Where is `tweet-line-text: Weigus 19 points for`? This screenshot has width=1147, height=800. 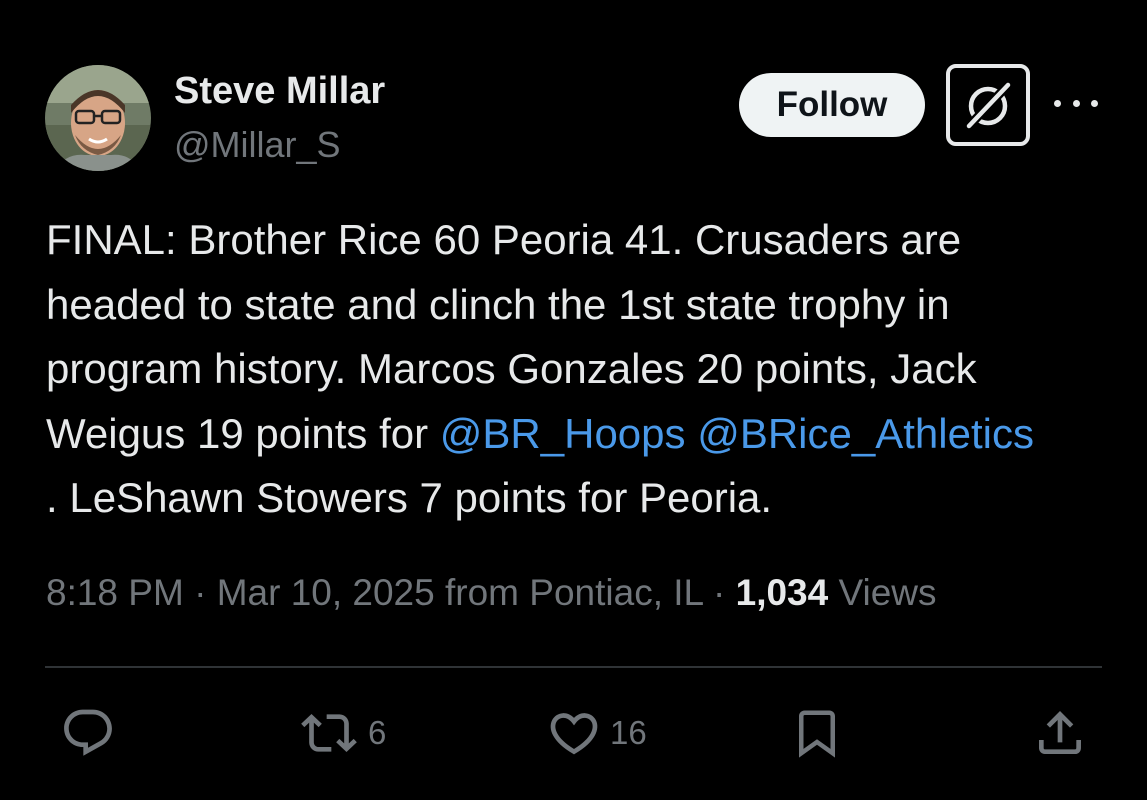 tweet-line-text: Weigus 19 points for is located at coordinates (243, 433).